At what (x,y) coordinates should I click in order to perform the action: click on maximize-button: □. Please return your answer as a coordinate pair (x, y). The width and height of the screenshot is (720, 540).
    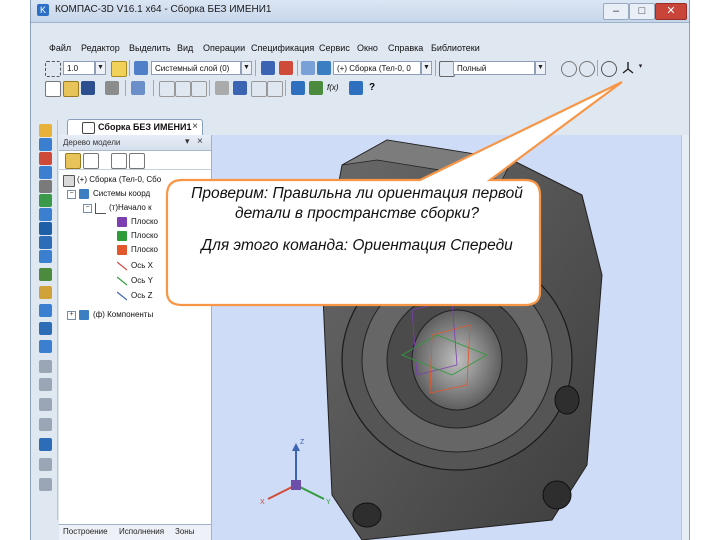
    Looking at the image, I should click on (642, 11).